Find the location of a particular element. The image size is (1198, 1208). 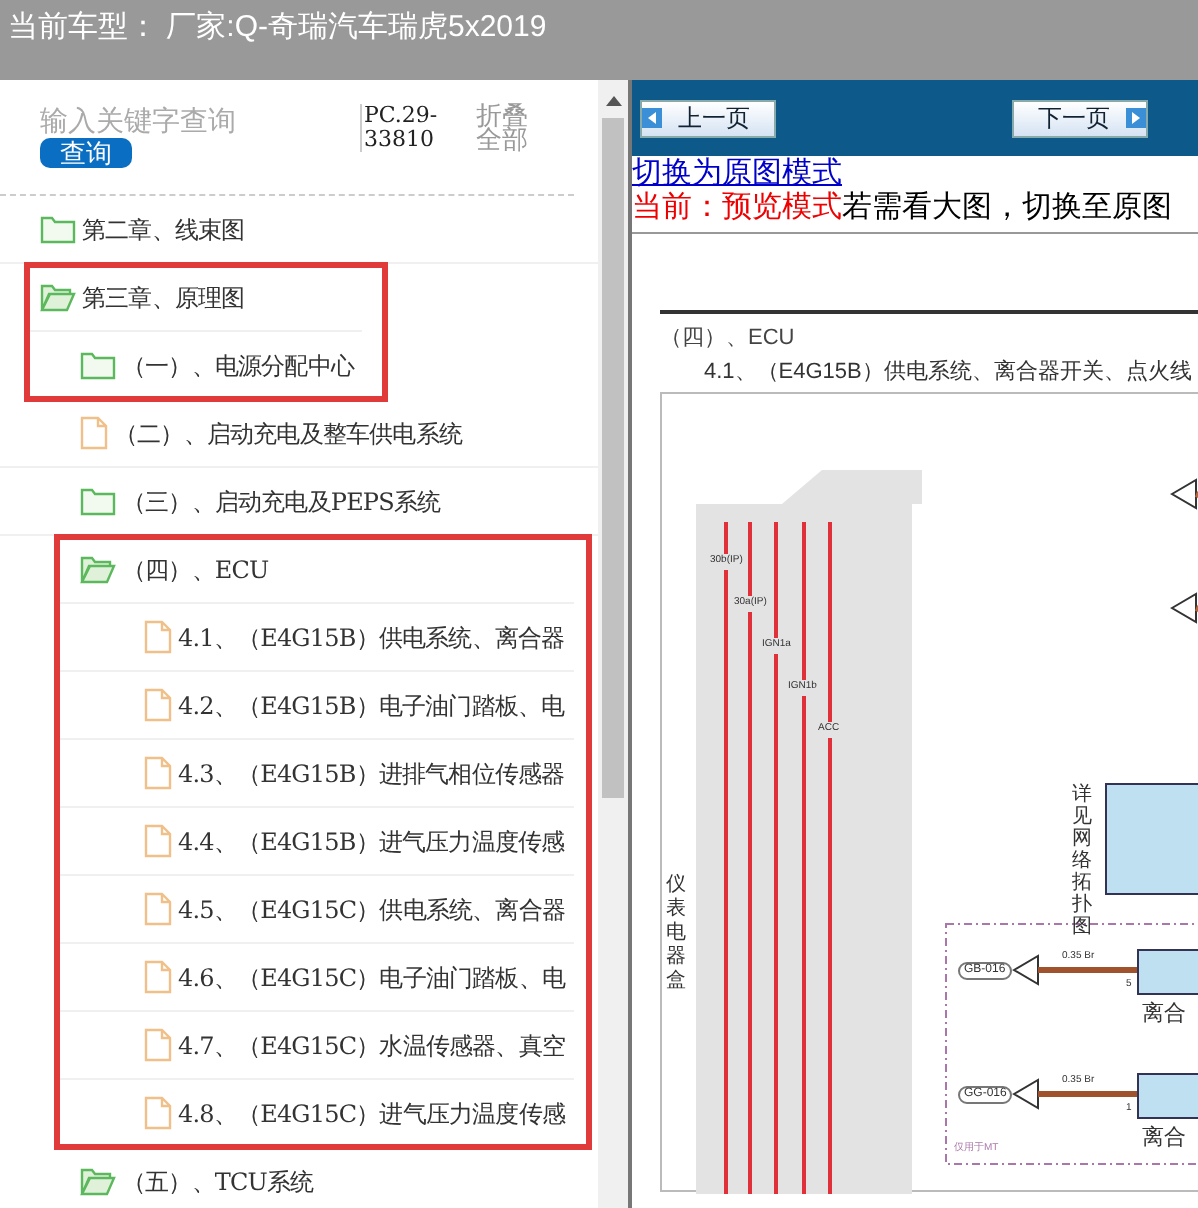

tree-item: 4.4、（E4G15B）进气压力温度传感 is located at coordinates (354, 841).